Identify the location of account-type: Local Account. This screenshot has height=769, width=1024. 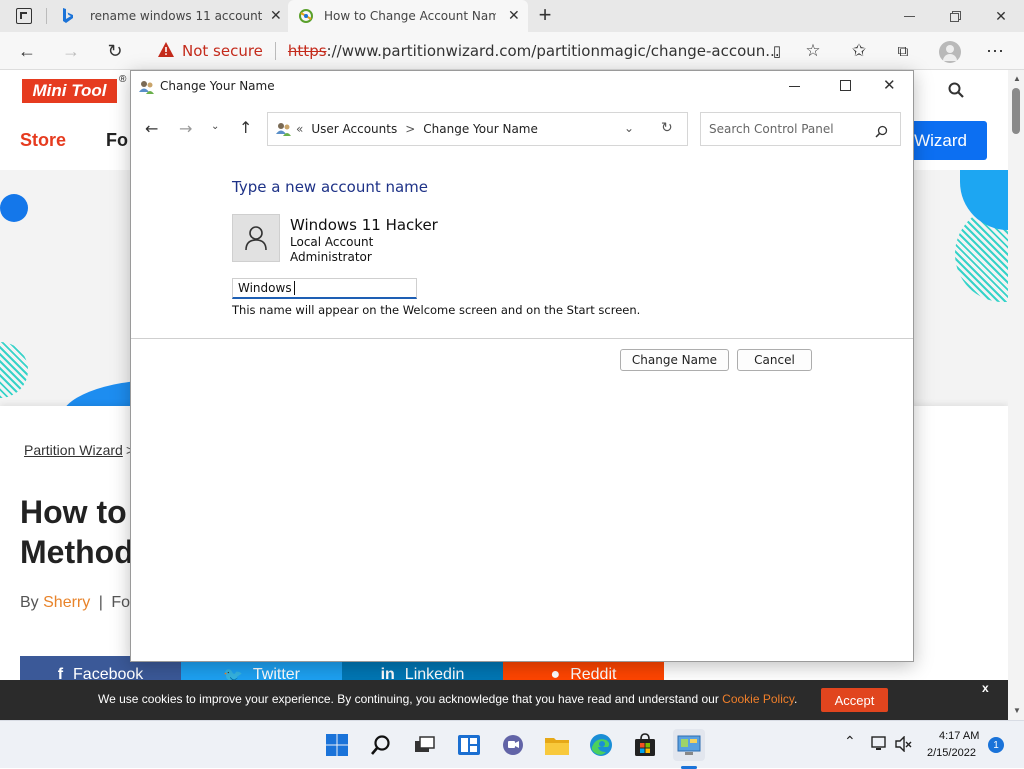
(332, 242).